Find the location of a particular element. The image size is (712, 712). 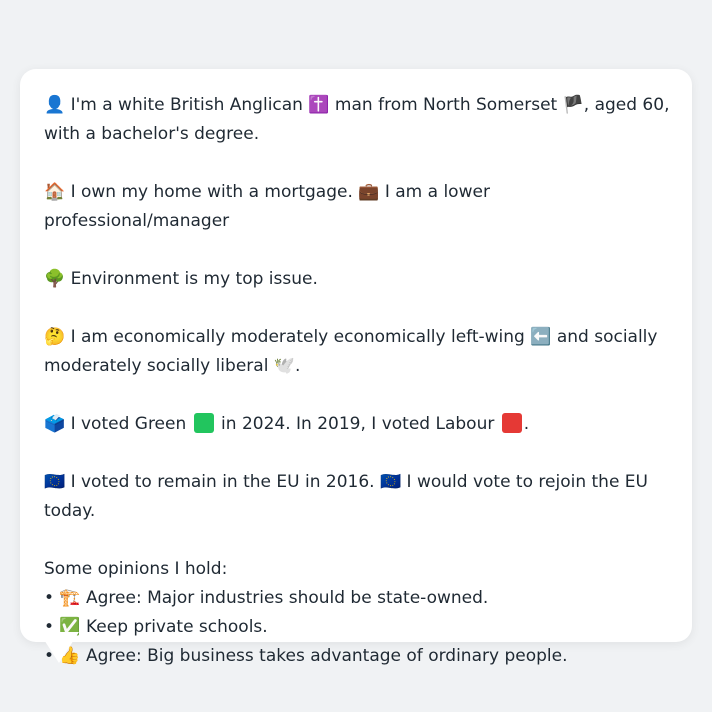

vote-pre-text: 🗳️ I voted Green is located at coordinates (118, 424).